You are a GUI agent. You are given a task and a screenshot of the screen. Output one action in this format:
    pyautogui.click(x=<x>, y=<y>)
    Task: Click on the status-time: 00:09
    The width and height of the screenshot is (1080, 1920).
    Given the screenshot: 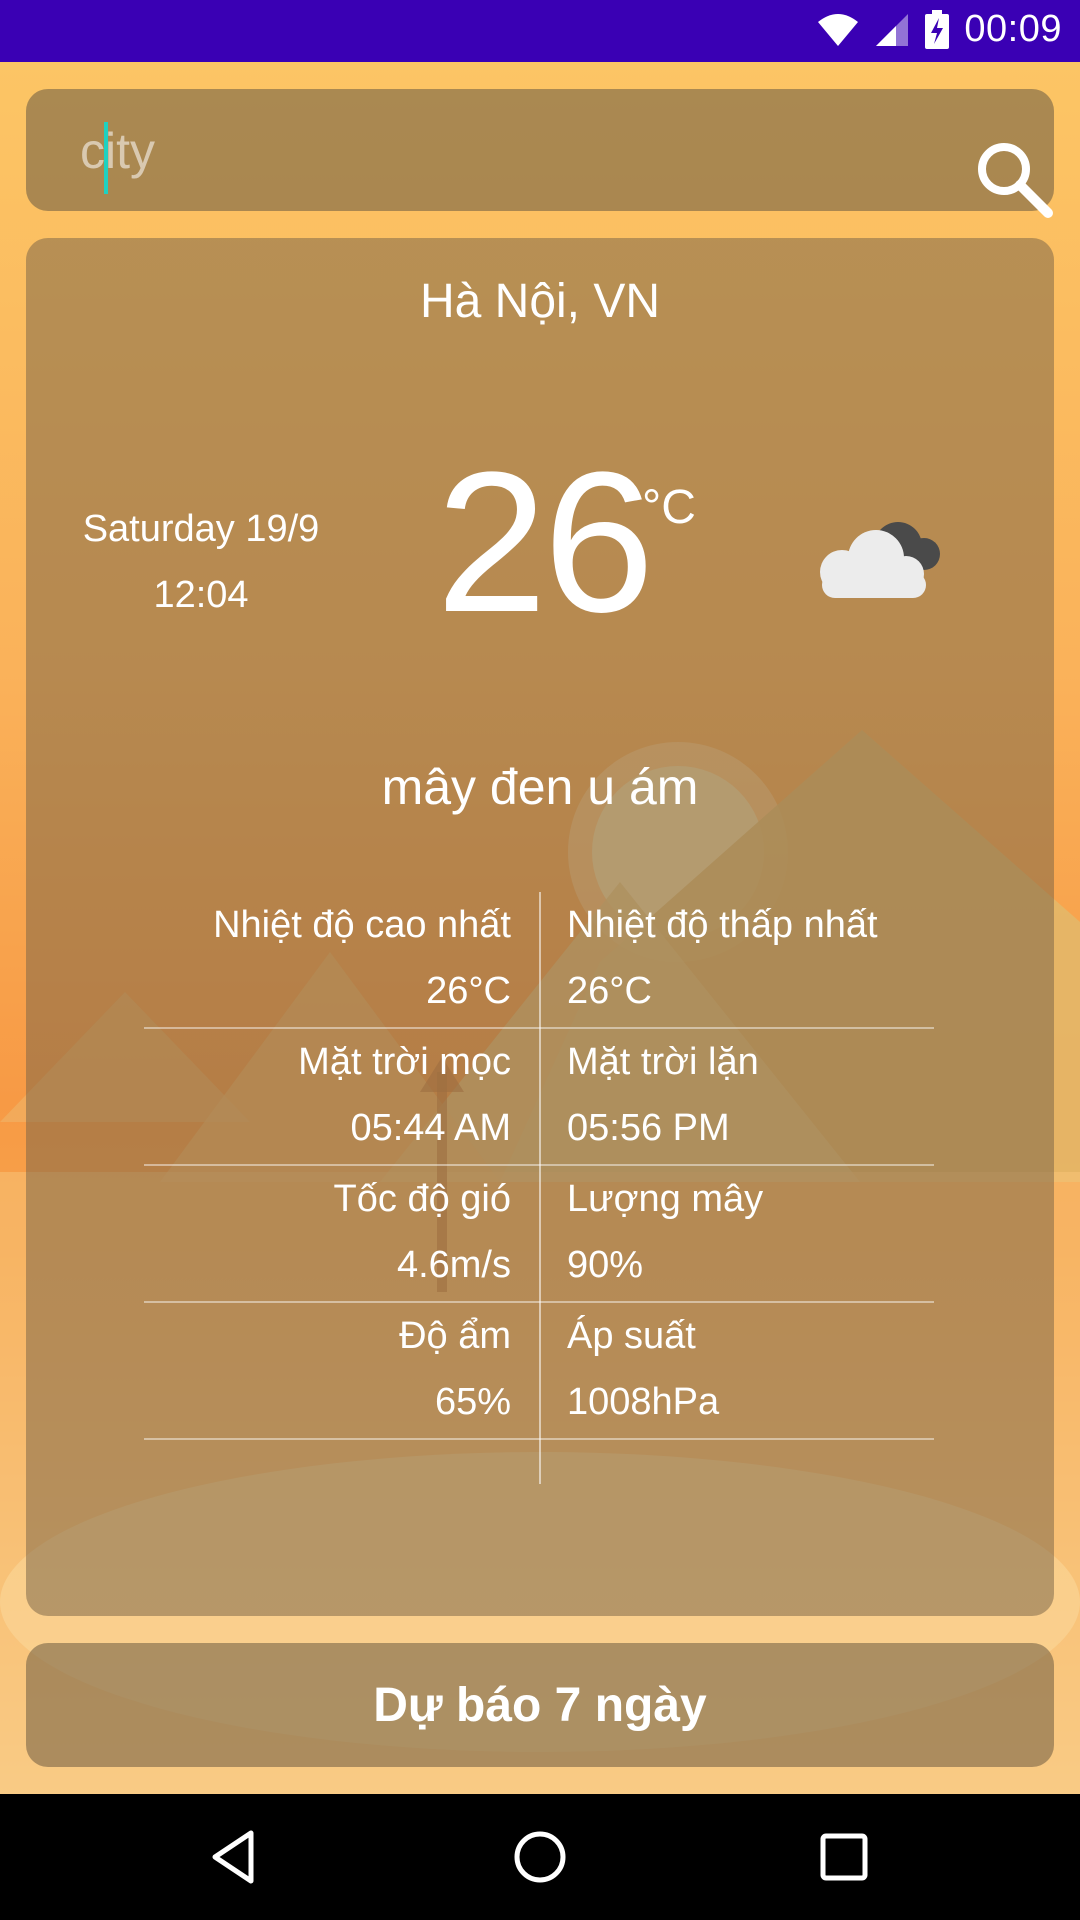 What is the action you would take?
    pyautogui.click(x=1013, y=29)
    